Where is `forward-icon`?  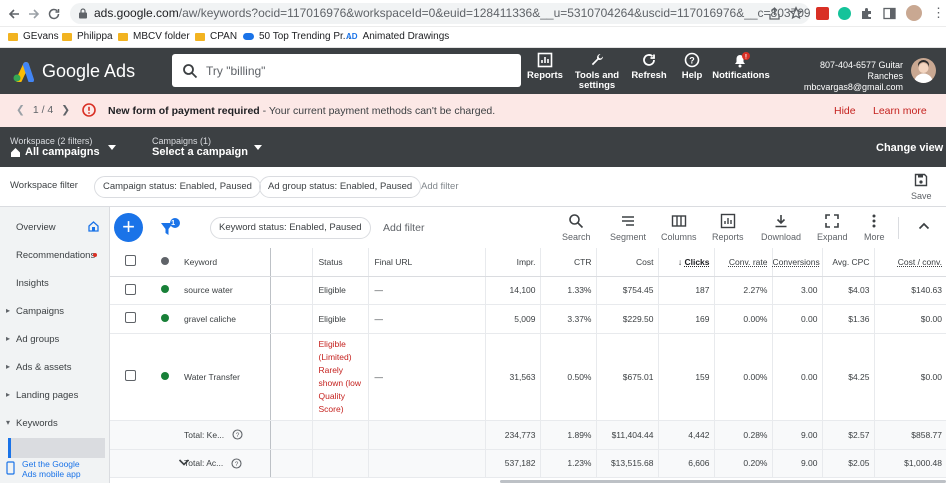 forward-icon is located at coordinates (34, 14).